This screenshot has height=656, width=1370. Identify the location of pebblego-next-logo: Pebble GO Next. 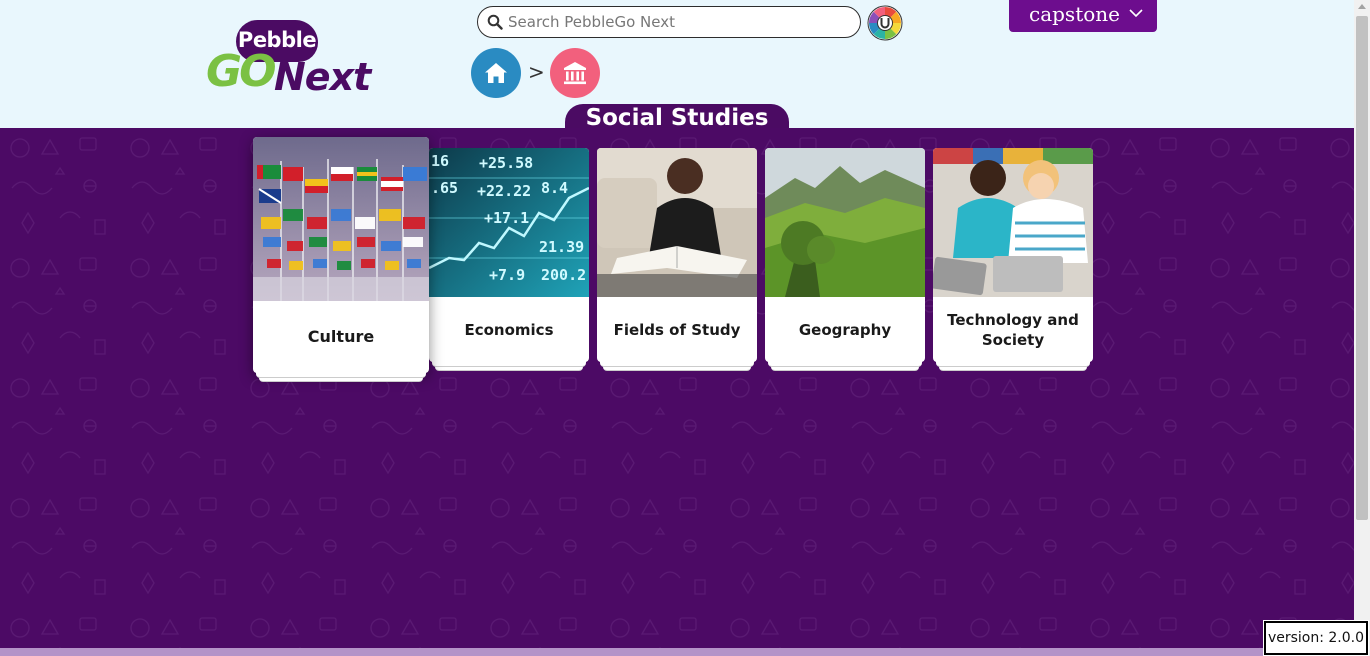
(298, 60).